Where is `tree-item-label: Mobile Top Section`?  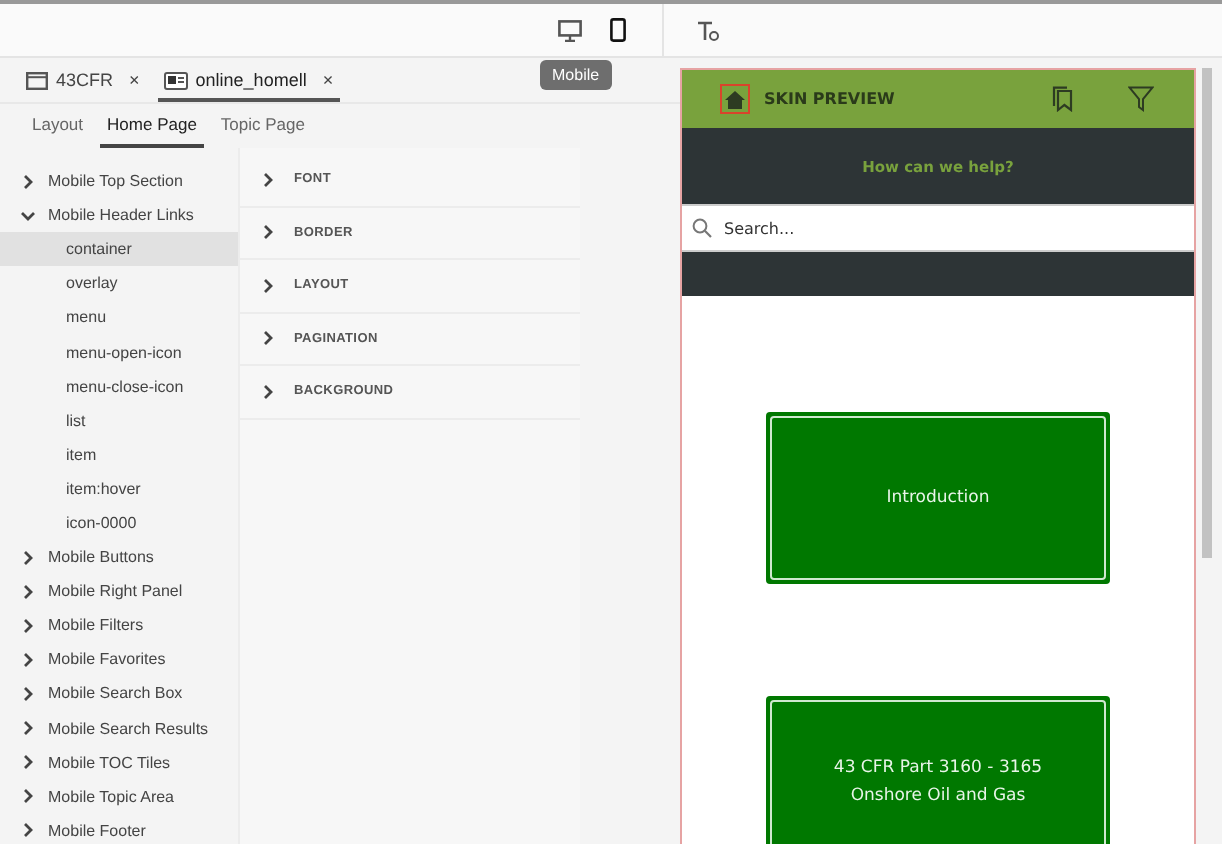 tree-item-label: Mobile Top Section is located at coordinates (115, 181).